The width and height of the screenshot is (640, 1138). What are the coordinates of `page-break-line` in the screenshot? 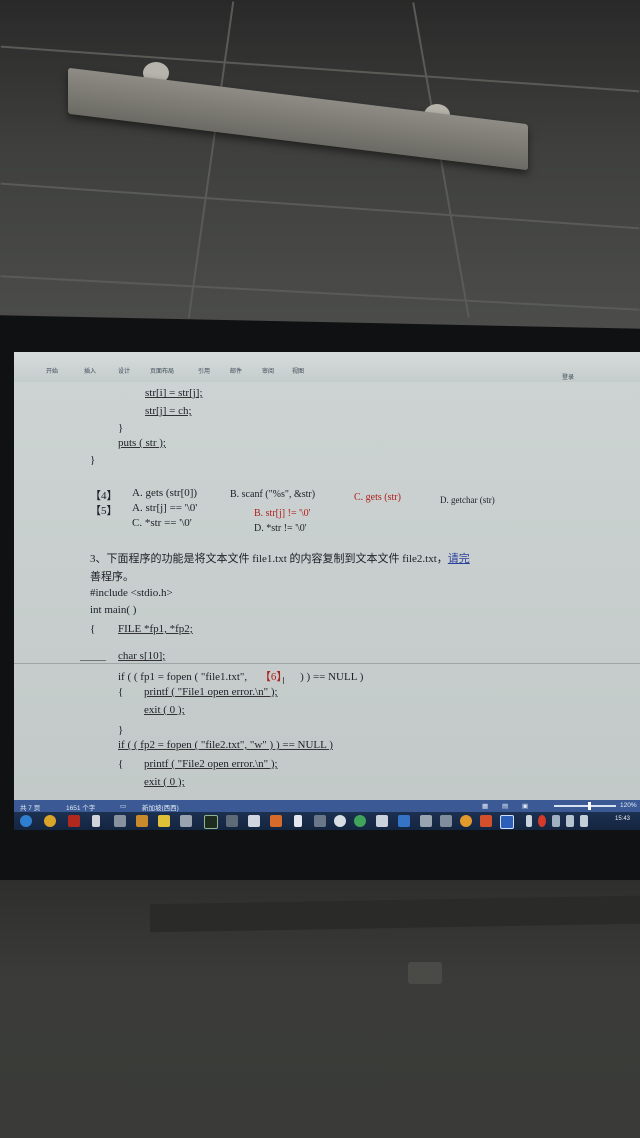 It's located at (327, 663).